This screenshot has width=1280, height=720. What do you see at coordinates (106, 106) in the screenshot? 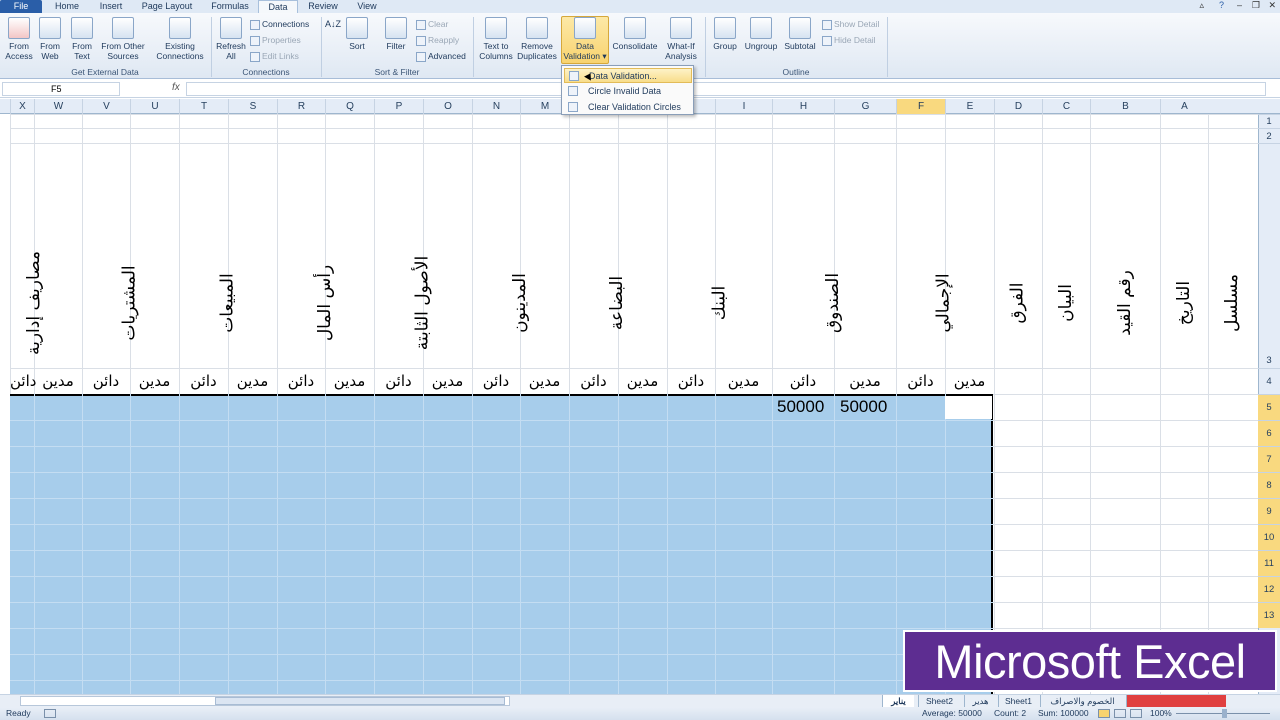
I see `column-header-v: V` at bounding box center [106, 106].